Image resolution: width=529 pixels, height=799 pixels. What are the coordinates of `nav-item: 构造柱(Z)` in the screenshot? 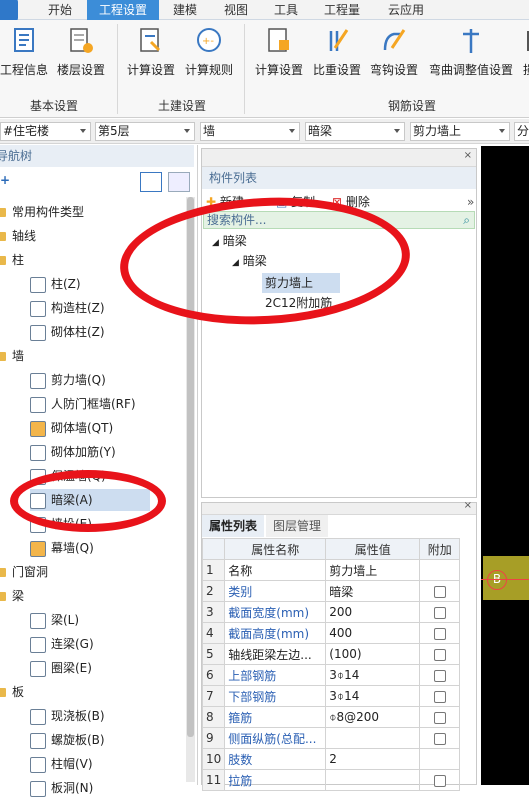 It's located at (67, 308).